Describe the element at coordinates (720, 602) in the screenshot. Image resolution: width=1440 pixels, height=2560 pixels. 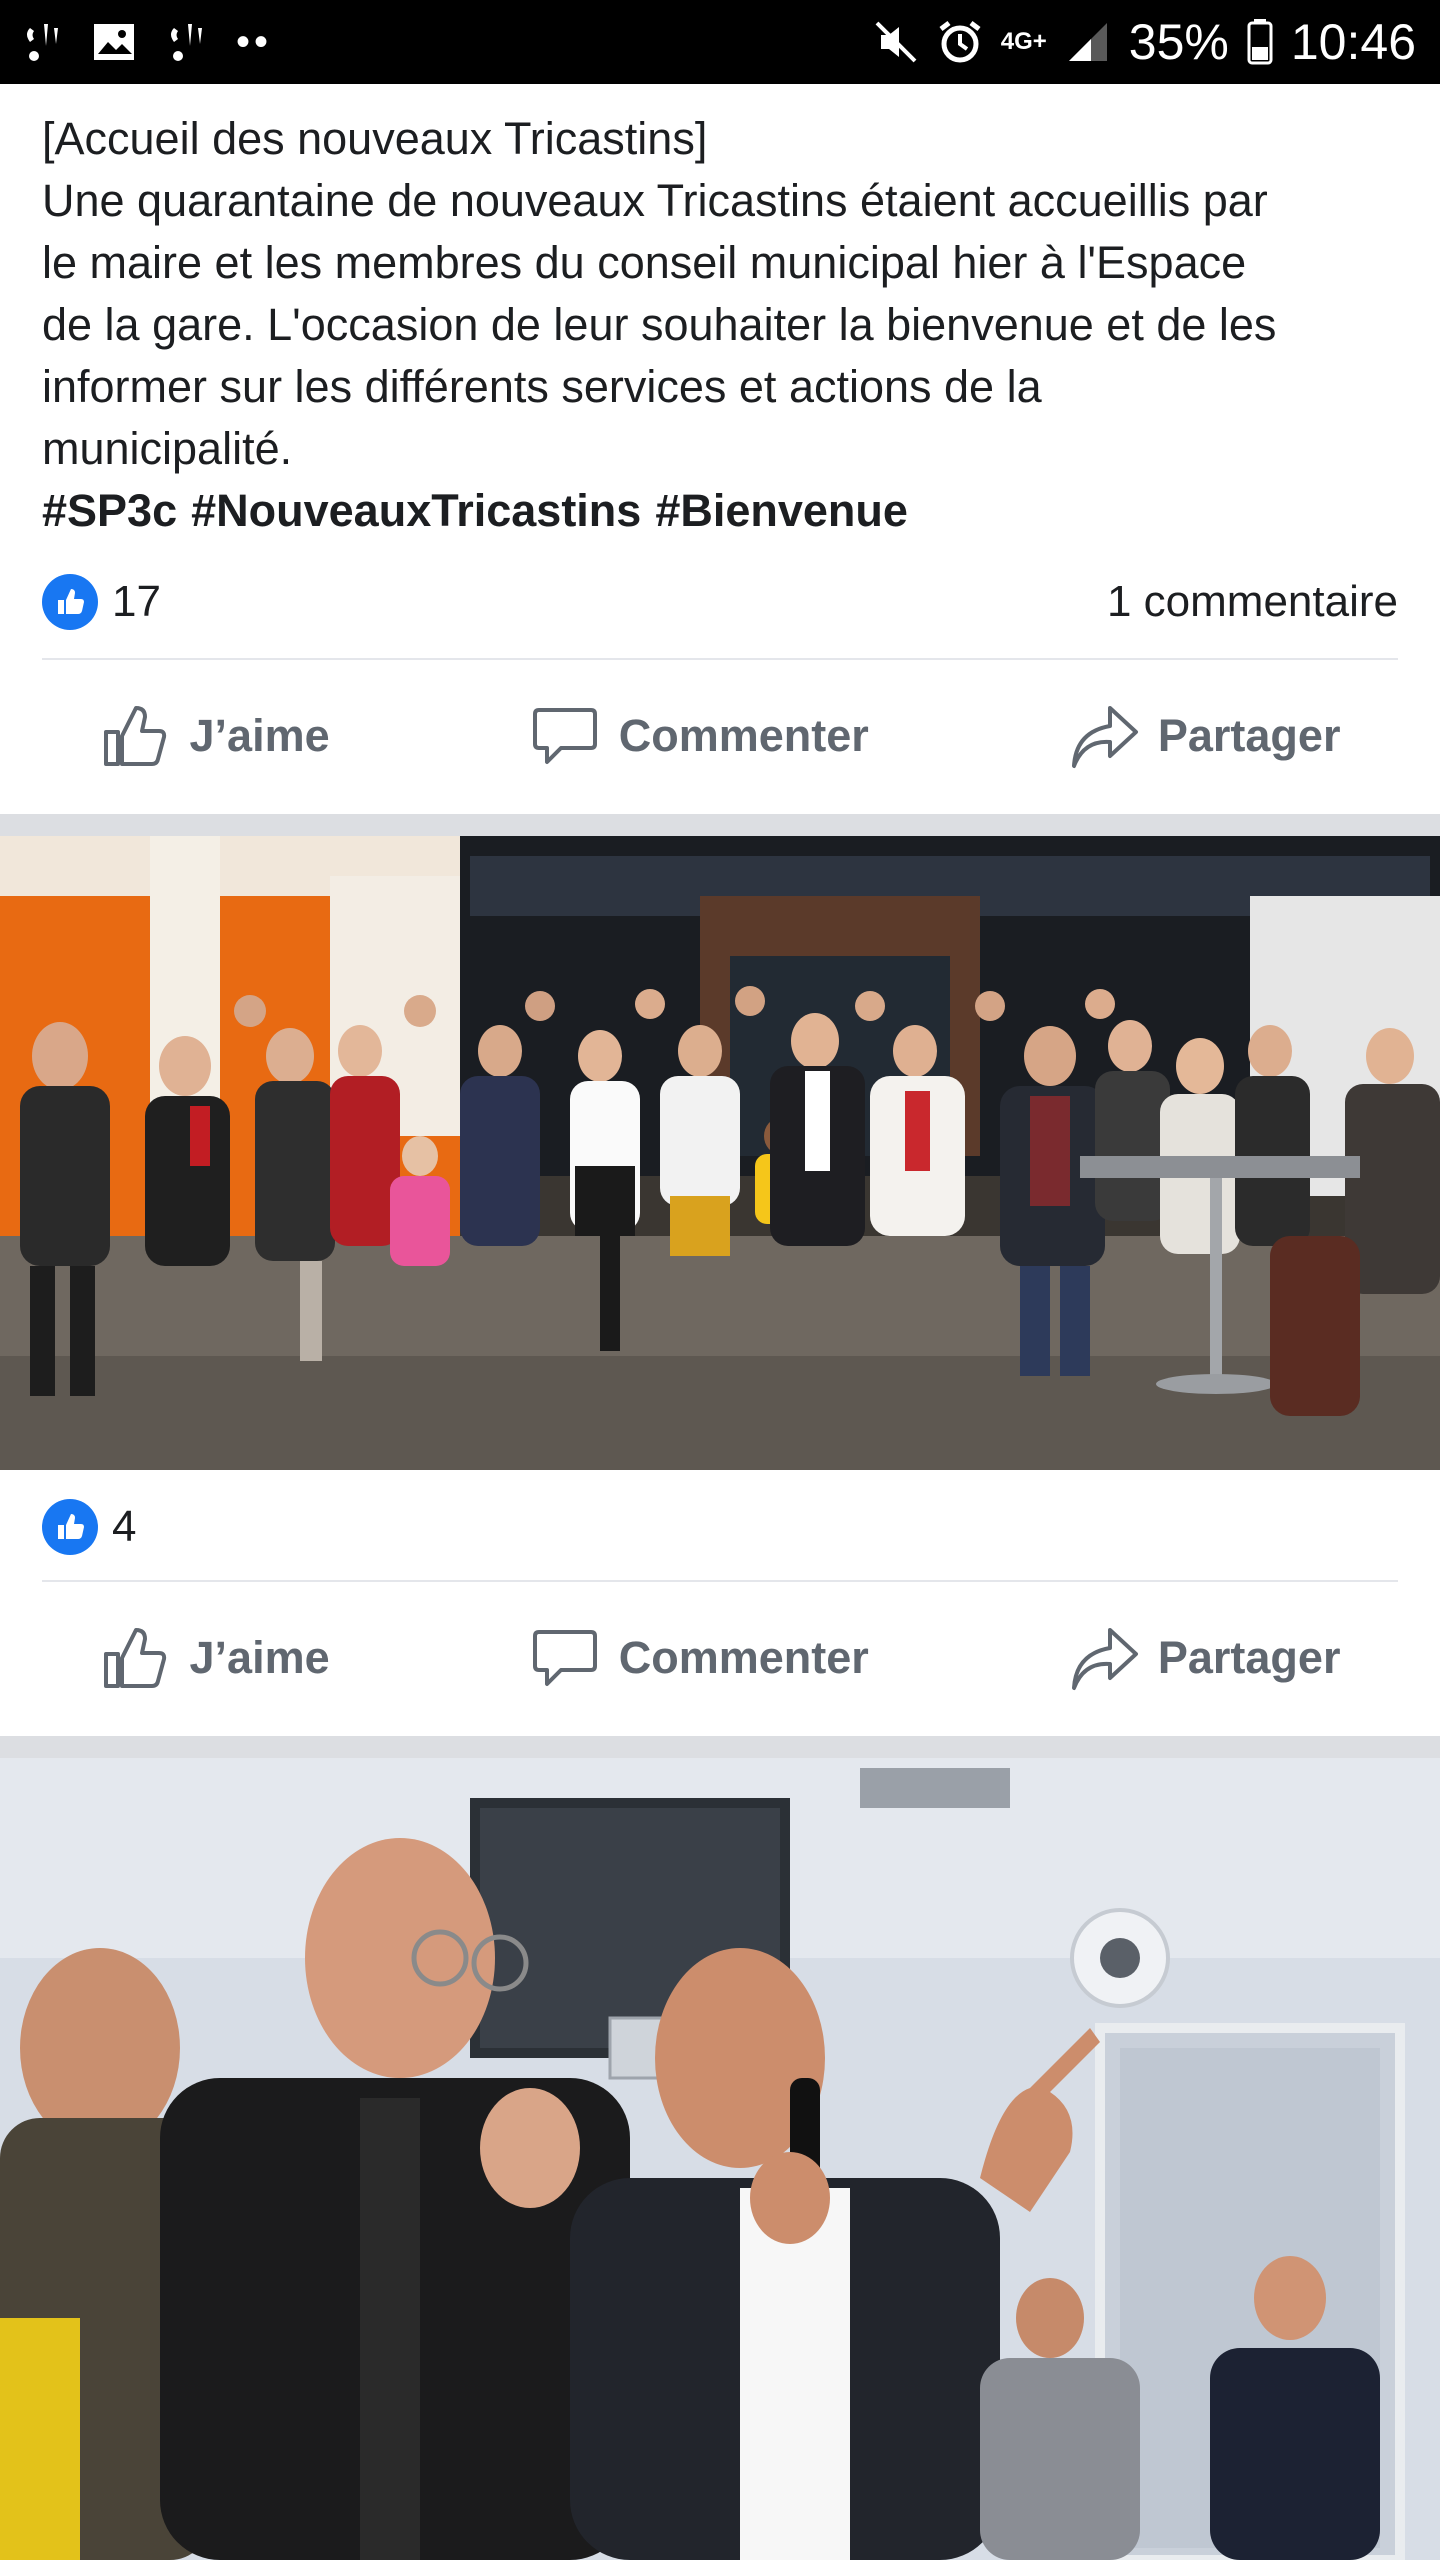
I see `post-reactions-row: 17 1 commentaire` at that location.